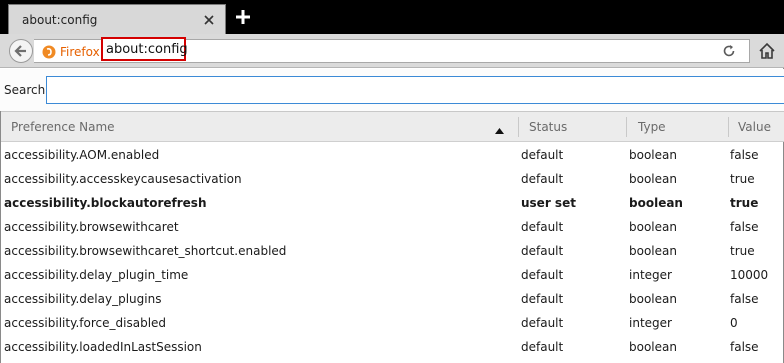 This screenshot has width=784, height=363. I want to click on search-label: Search:, so click(27, 90).